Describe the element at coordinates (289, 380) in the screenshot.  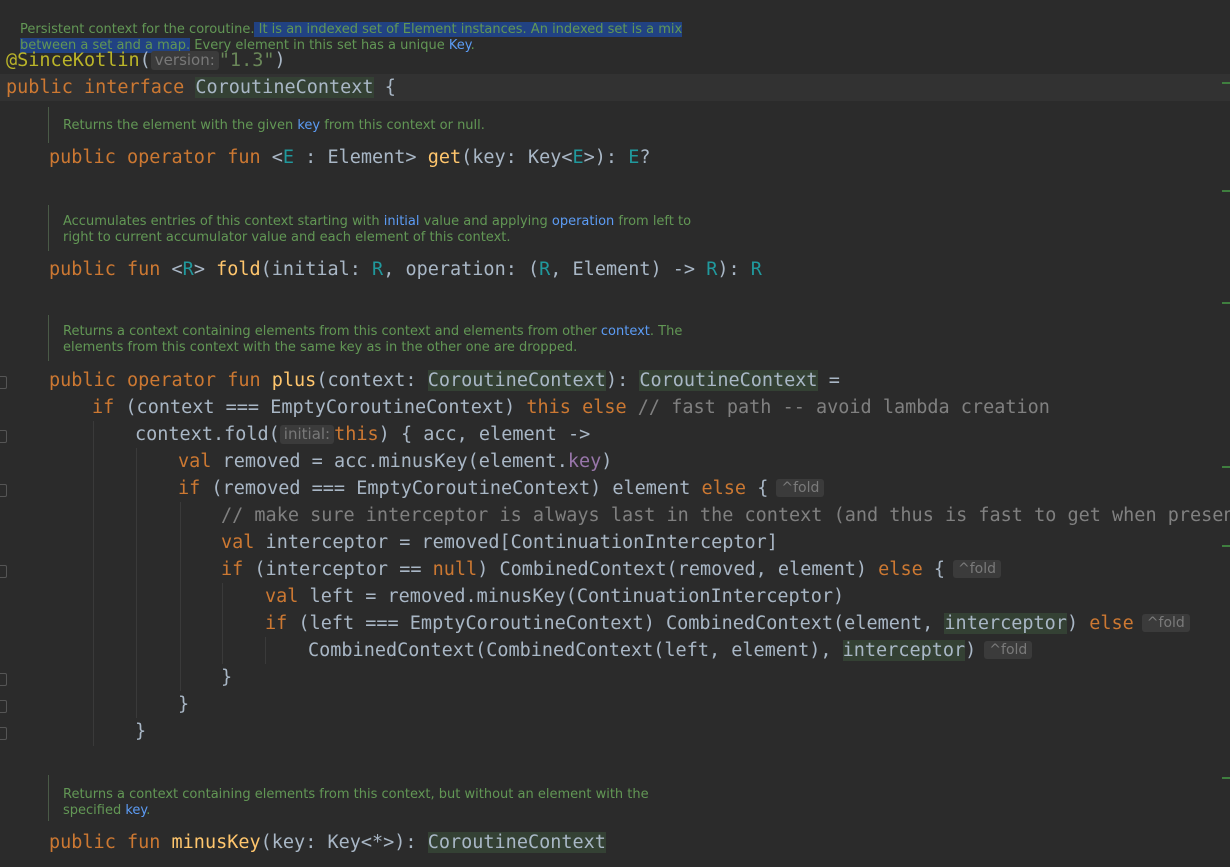
I see `function-name-plus: plus` at that location.